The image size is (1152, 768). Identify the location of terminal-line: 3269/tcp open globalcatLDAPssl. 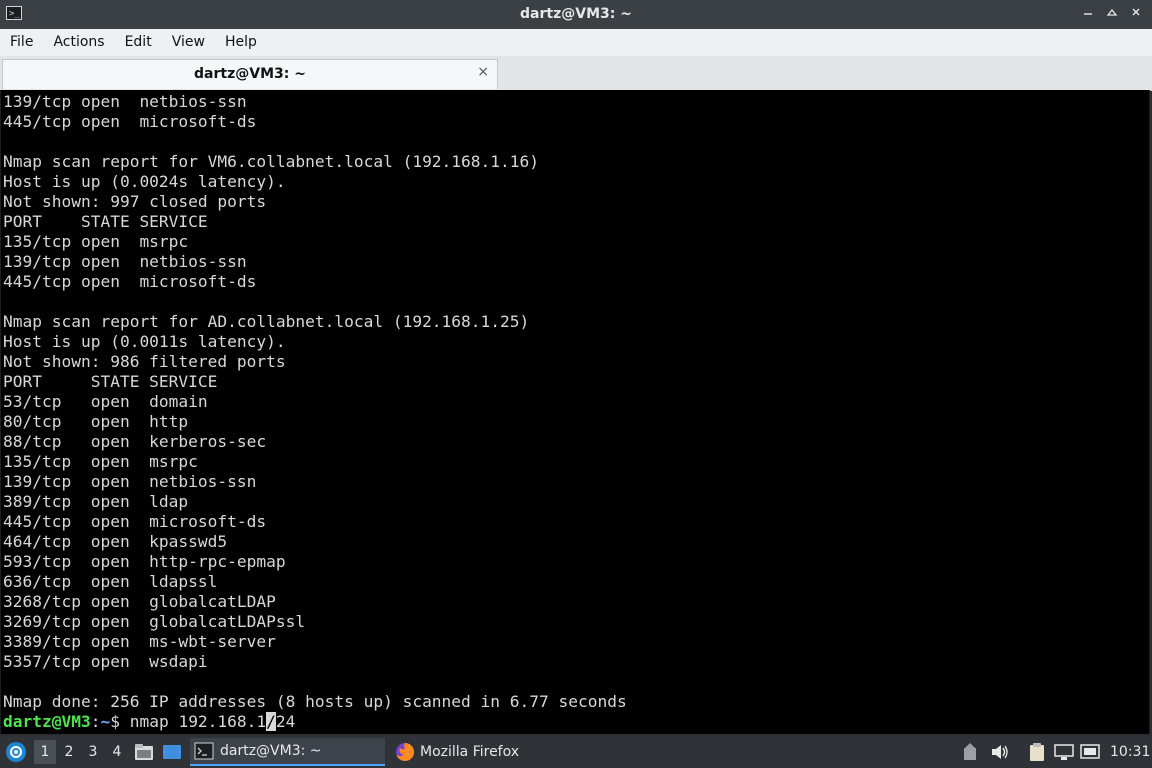
(154, 621).